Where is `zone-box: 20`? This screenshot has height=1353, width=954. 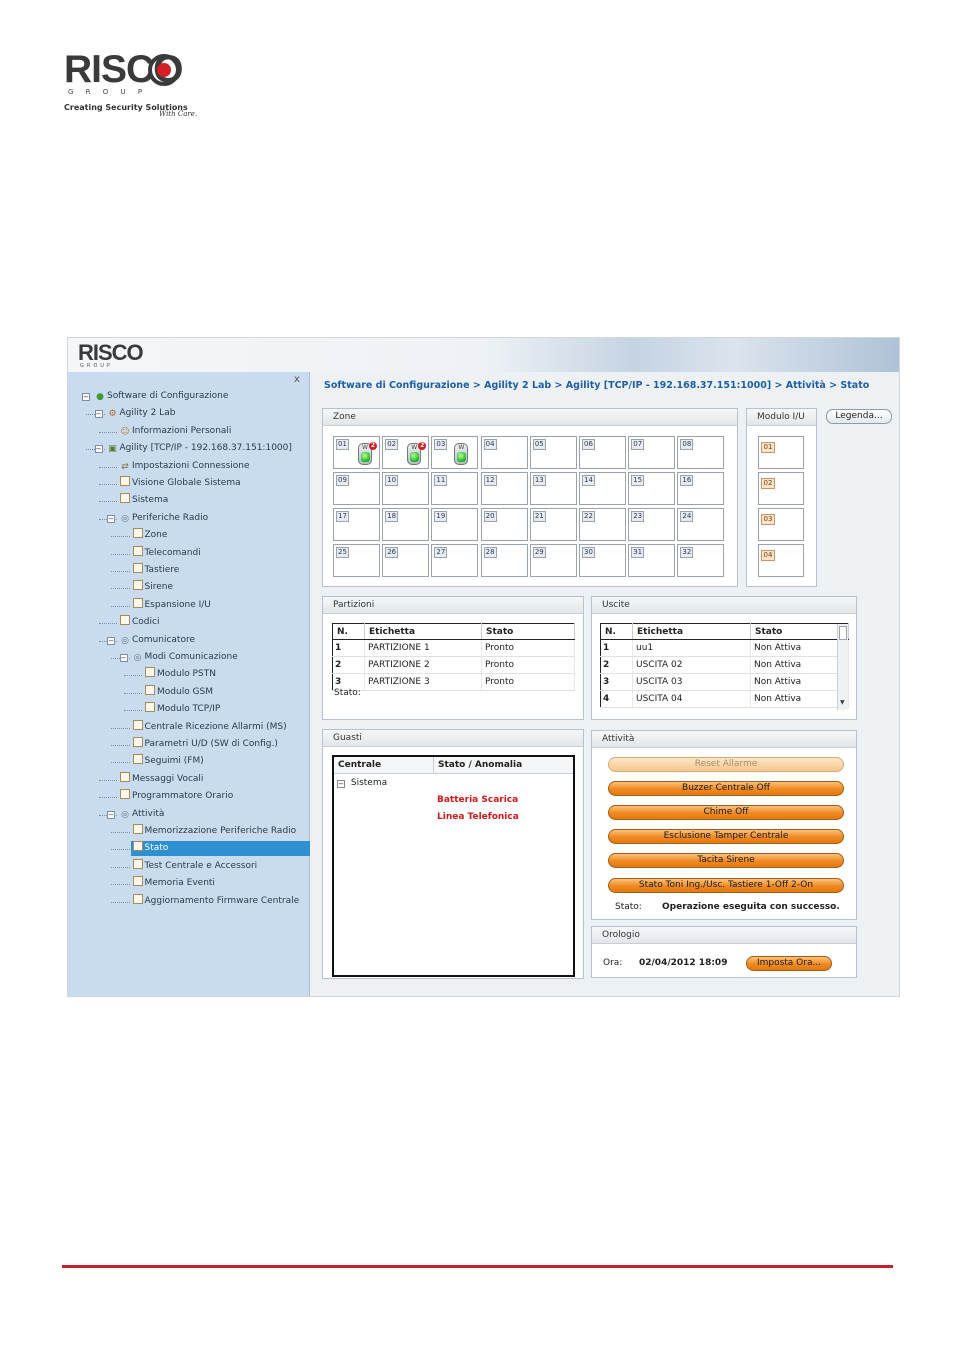 zone-box: 20 is located at coordinates (504, 524).